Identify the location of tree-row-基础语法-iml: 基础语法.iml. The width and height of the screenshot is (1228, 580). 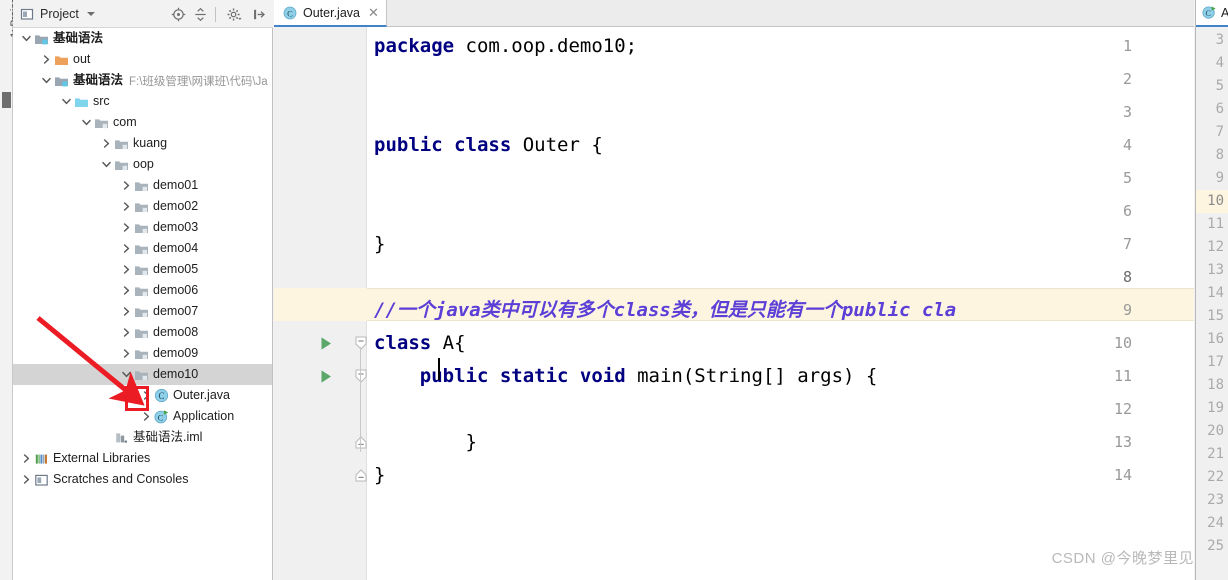
(142, 437).